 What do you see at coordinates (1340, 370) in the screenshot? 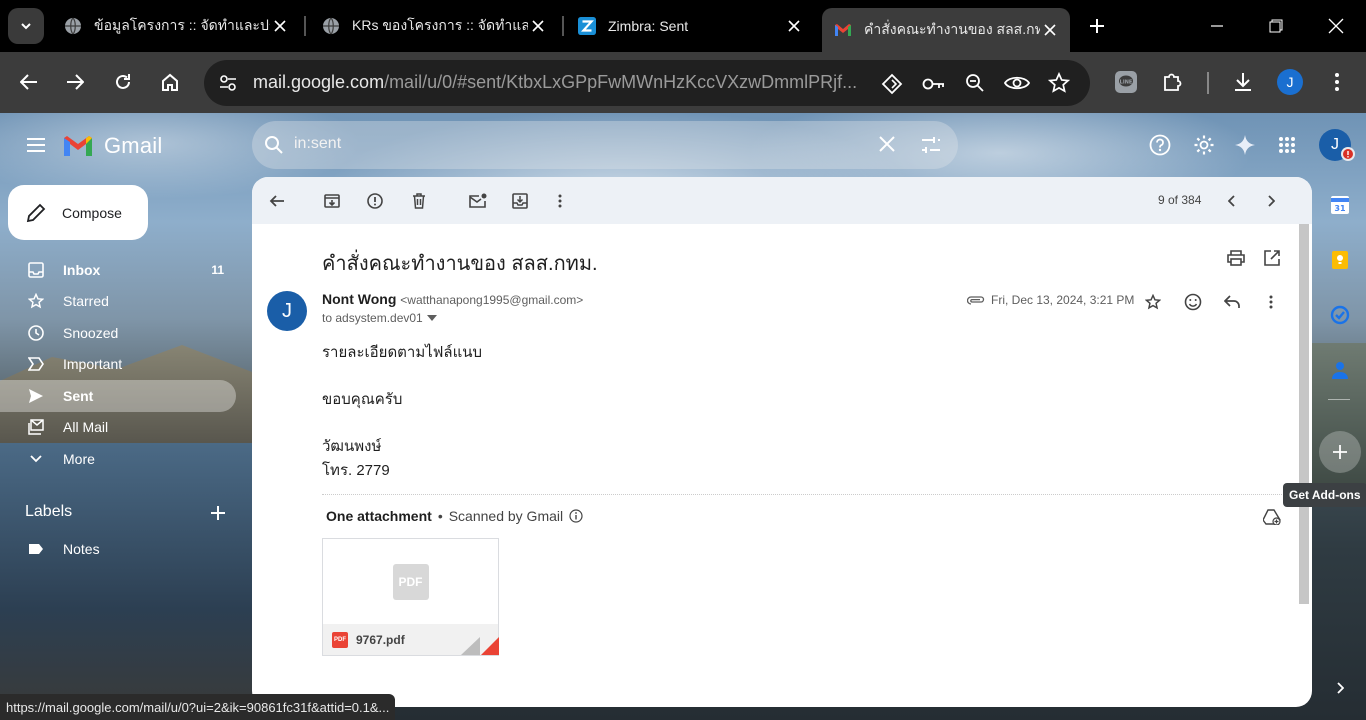
I see `contacts-addon` at bounding box center [1340, 370].